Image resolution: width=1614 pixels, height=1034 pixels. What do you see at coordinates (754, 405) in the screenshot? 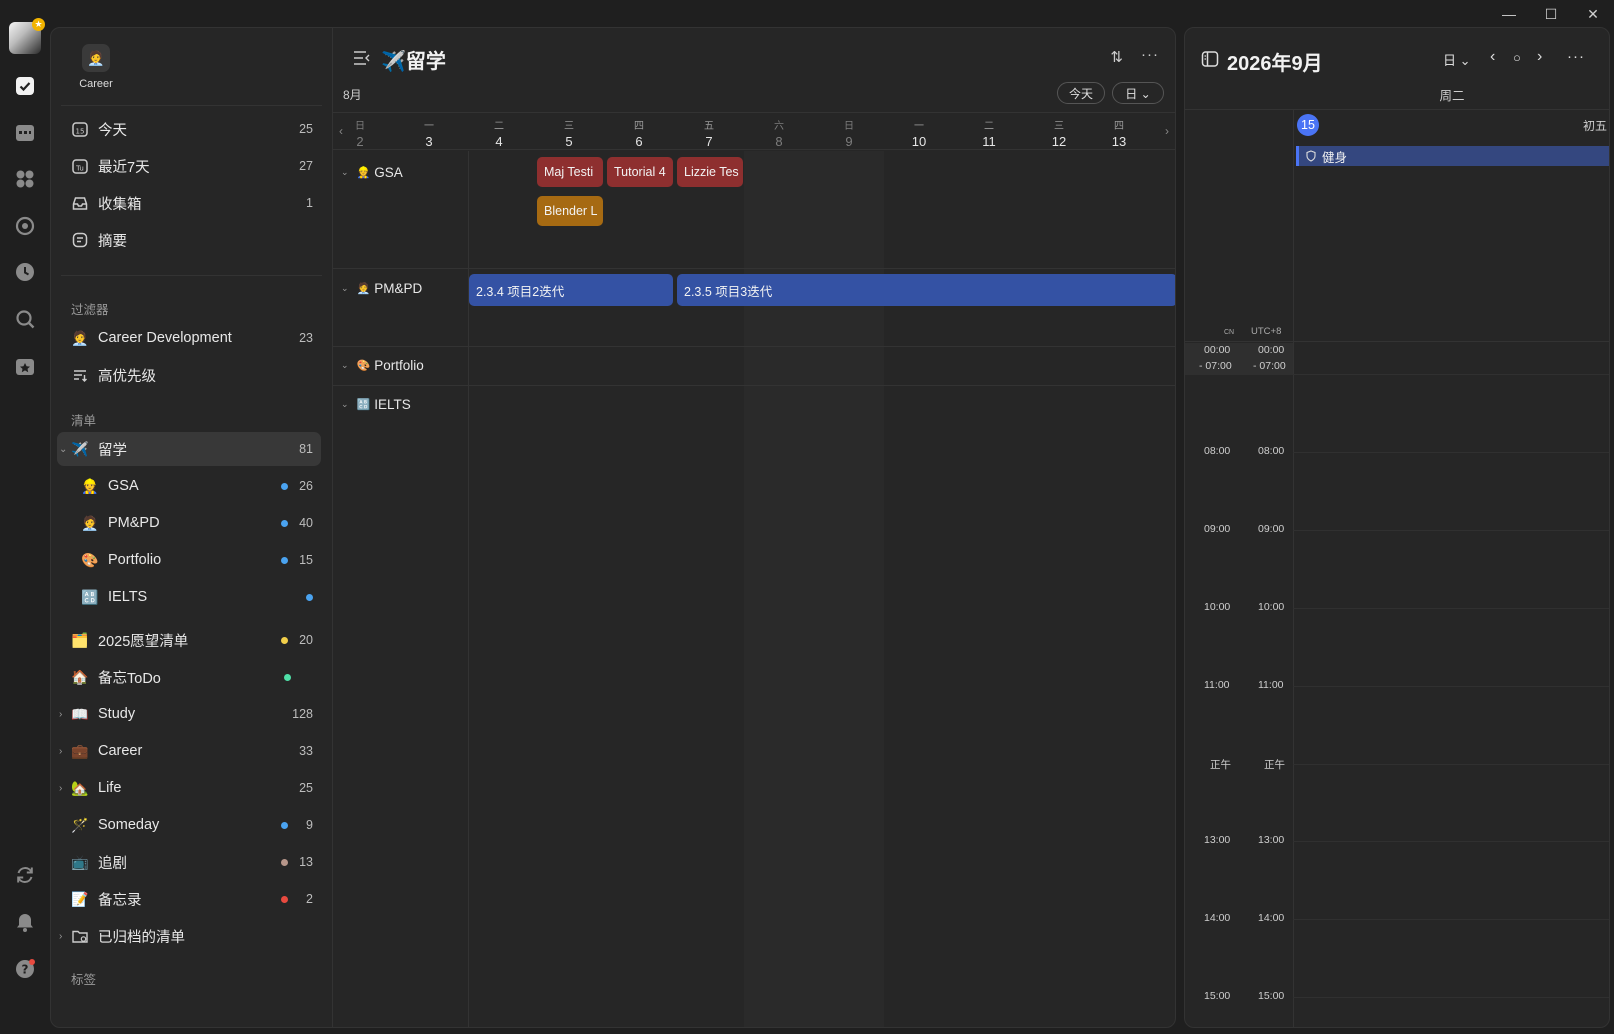
I see `timeline-row-ielts: ⌄ 🔠 IELTS` at bounding box center [754, 405].